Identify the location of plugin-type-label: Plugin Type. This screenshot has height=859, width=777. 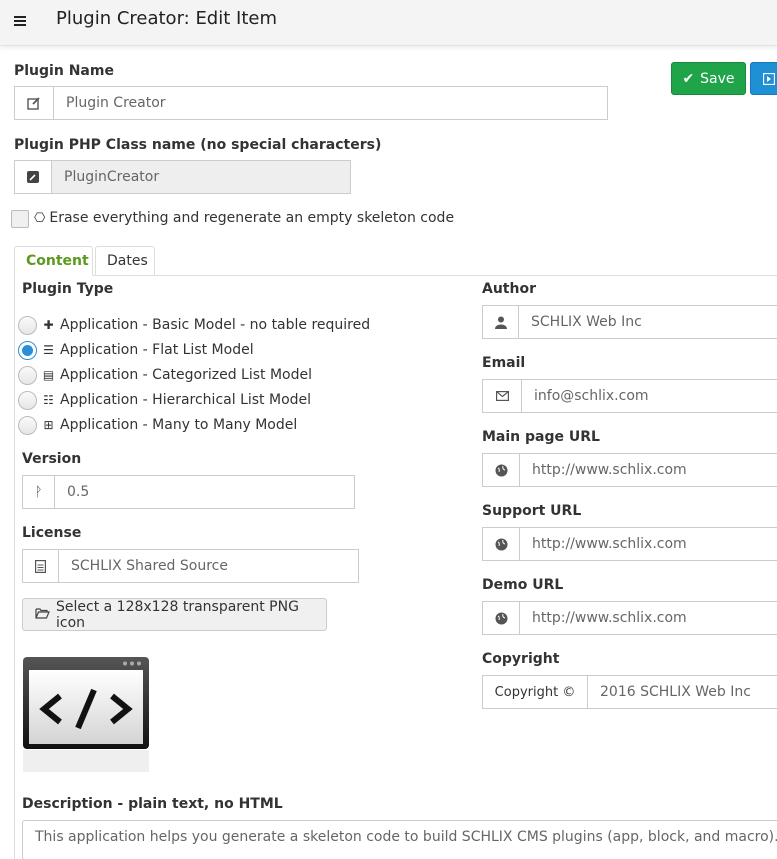
(68, 289).